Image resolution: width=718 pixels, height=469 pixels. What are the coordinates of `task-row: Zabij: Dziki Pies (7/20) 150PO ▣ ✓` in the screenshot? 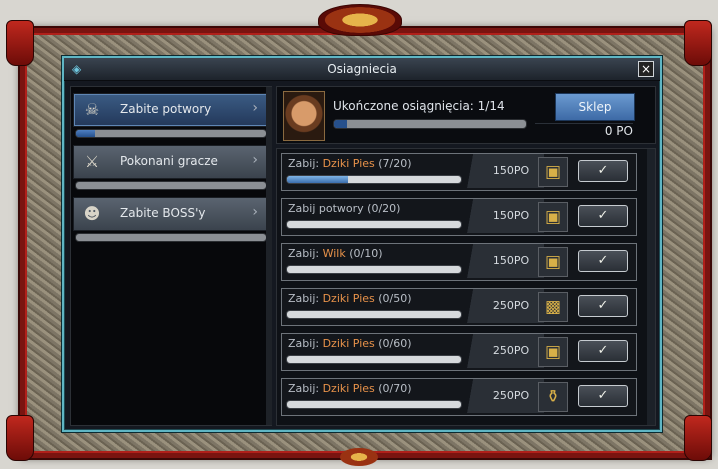 It's located at (459, 172).